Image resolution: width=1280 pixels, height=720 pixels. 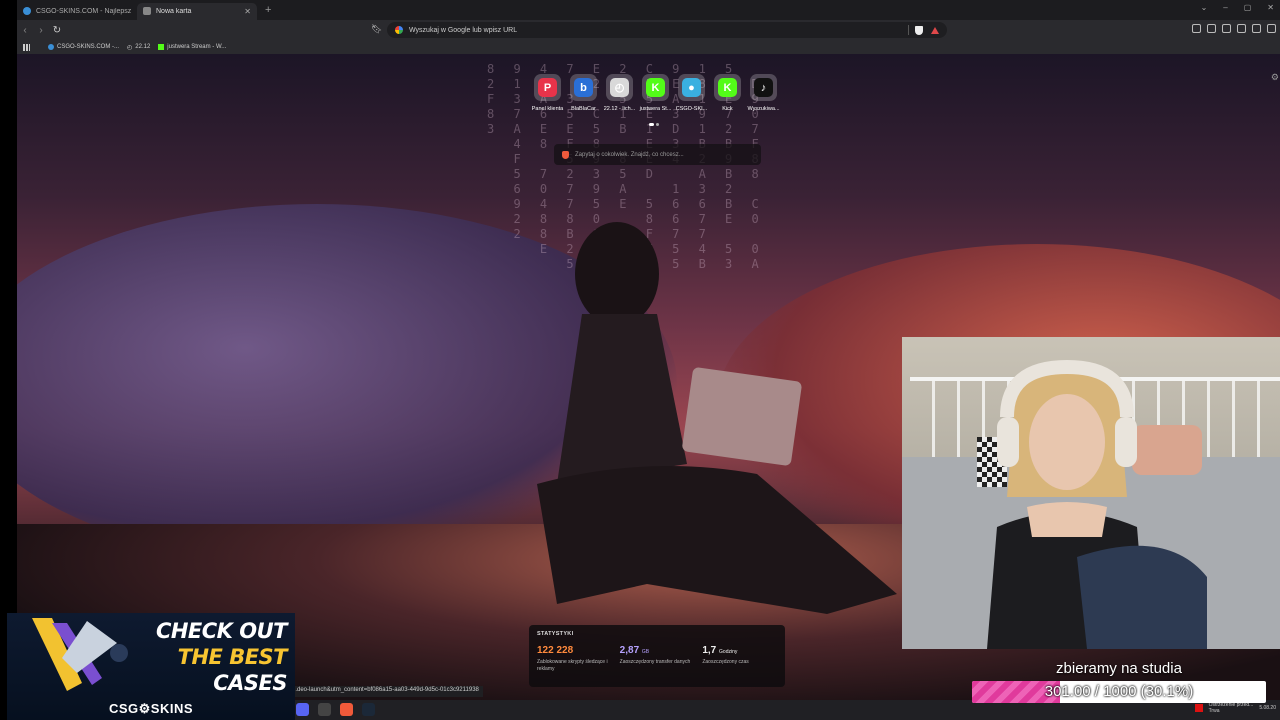 What do you see at coordinates (268, 10) in the screenshot?
I see `new-tab-button: +` at bounding box center [268, 10].